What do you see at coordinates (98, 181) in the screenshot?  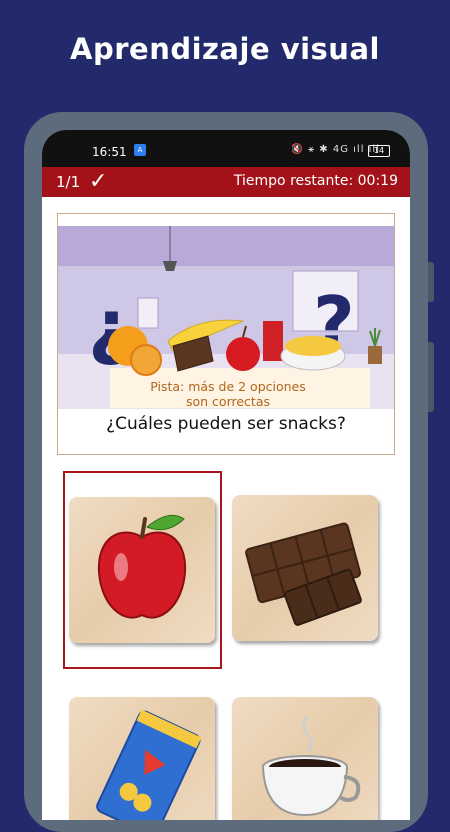 I see `checkmark-icon: ✓` at bounding box center [98, 181].